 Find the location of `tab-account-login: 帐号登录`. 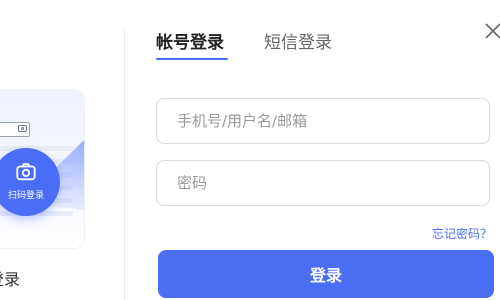

tab-account-login: 帐号登录 is located at coordinates (190, 40).